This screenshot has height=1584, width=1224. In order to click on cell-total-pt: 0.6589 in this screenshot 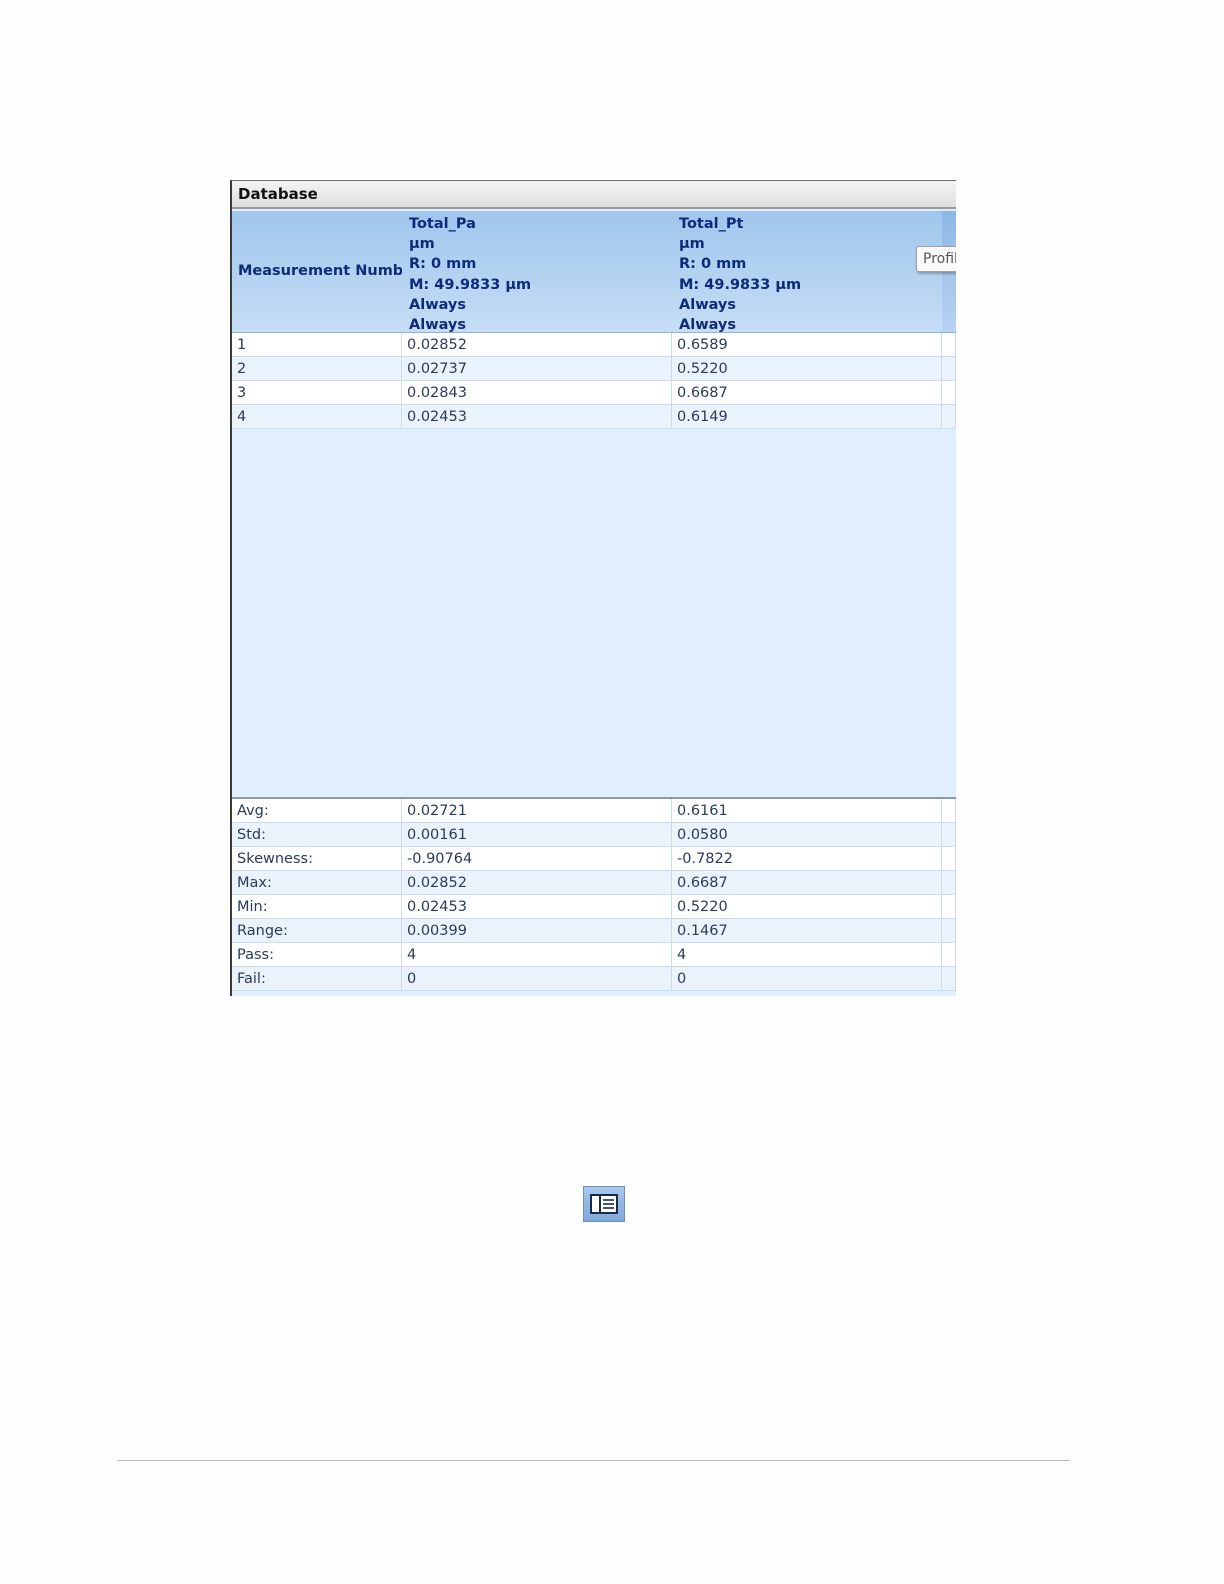, I will do `click(807, 345)`.